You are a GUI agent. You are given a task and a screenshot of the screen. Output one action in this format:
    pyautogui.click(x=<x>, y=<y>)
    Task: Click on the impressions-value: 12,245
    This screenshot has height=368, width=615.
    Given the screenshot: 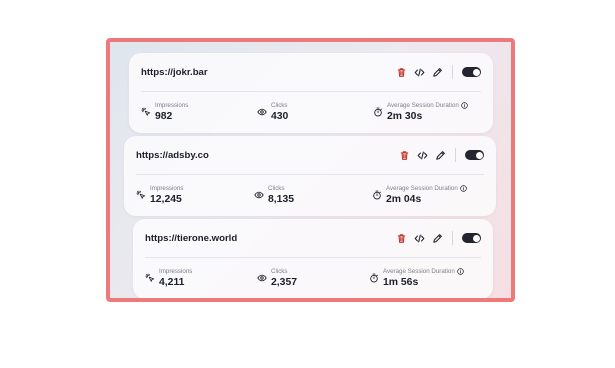 What is the action you would take?
    pyautogui.click(x=166, y=199)
    